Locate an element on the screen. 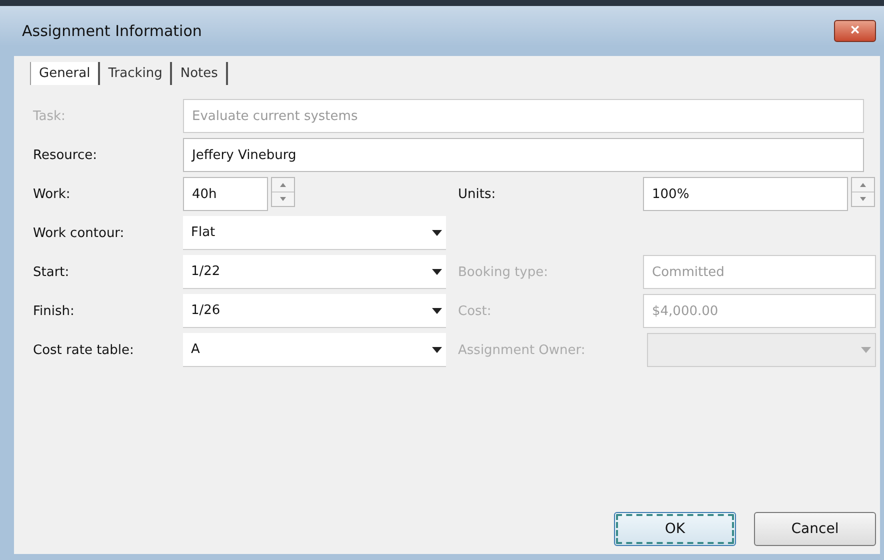 Image resolution: width=884 pixels, height=560 pixels. number-field: 100% is located at coordinates (745, 194).